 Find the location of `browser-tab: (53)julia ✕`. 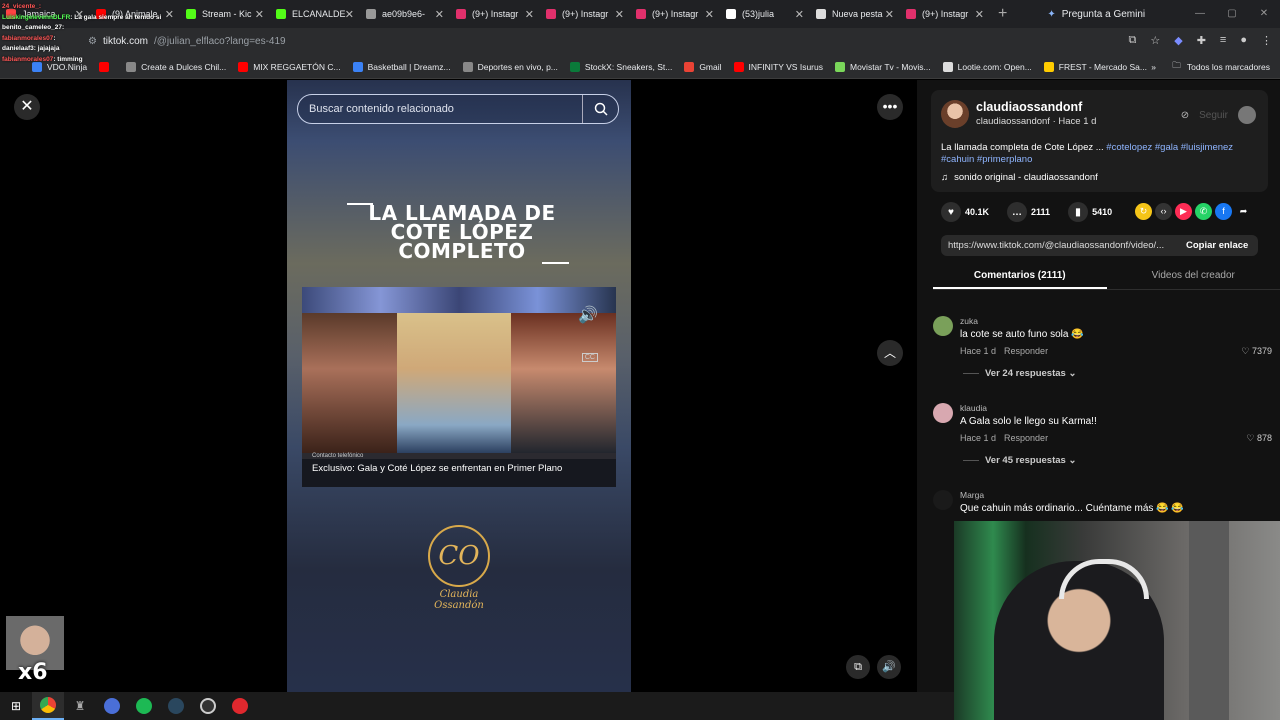

browser-tab: (53)julia ✕ is located at coordinates (765, 14).